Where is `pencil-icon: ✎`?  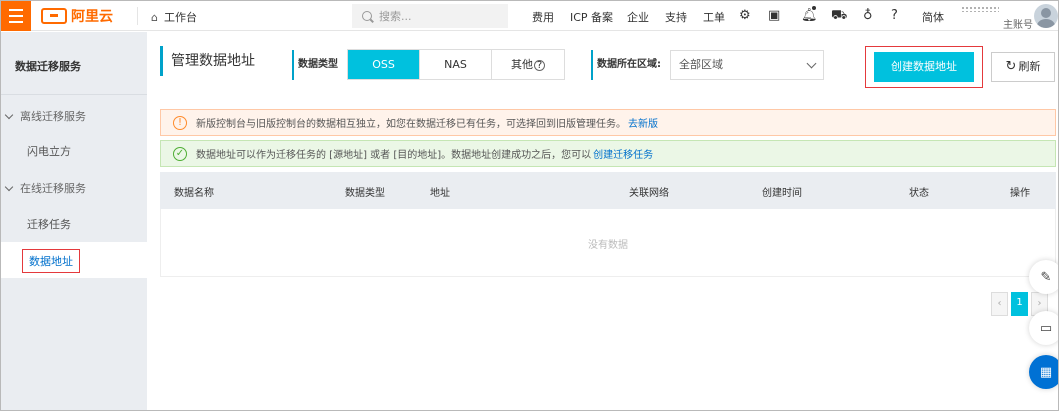
pencil-icon: ✎ is located at coordinates (1046, 277).